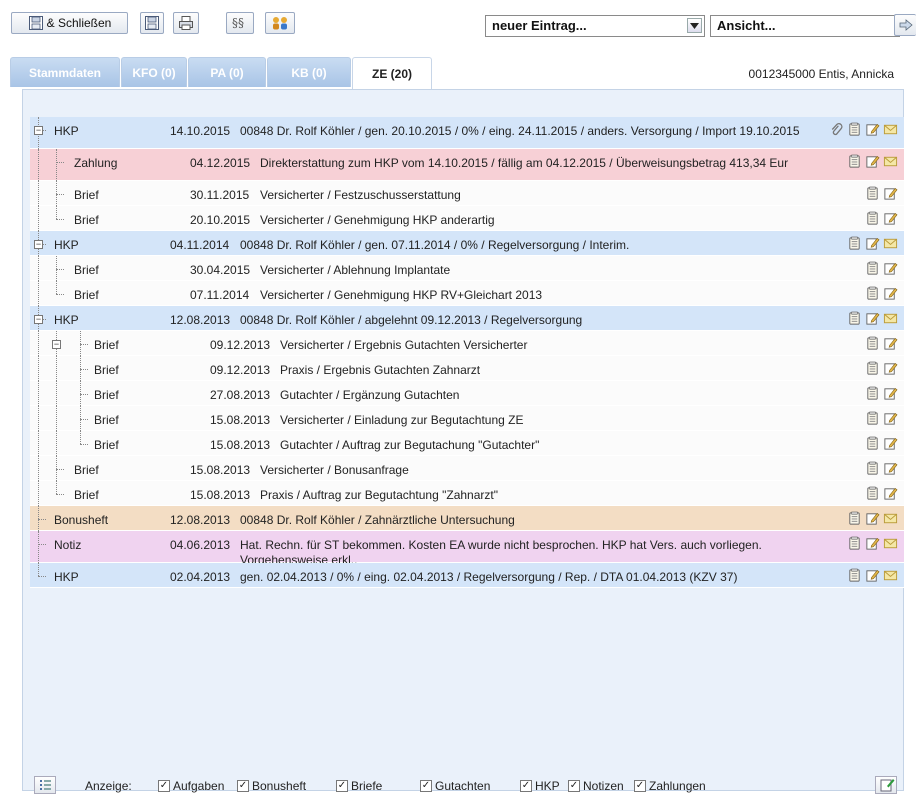  I want to click on row-actions, so click(872, 575).